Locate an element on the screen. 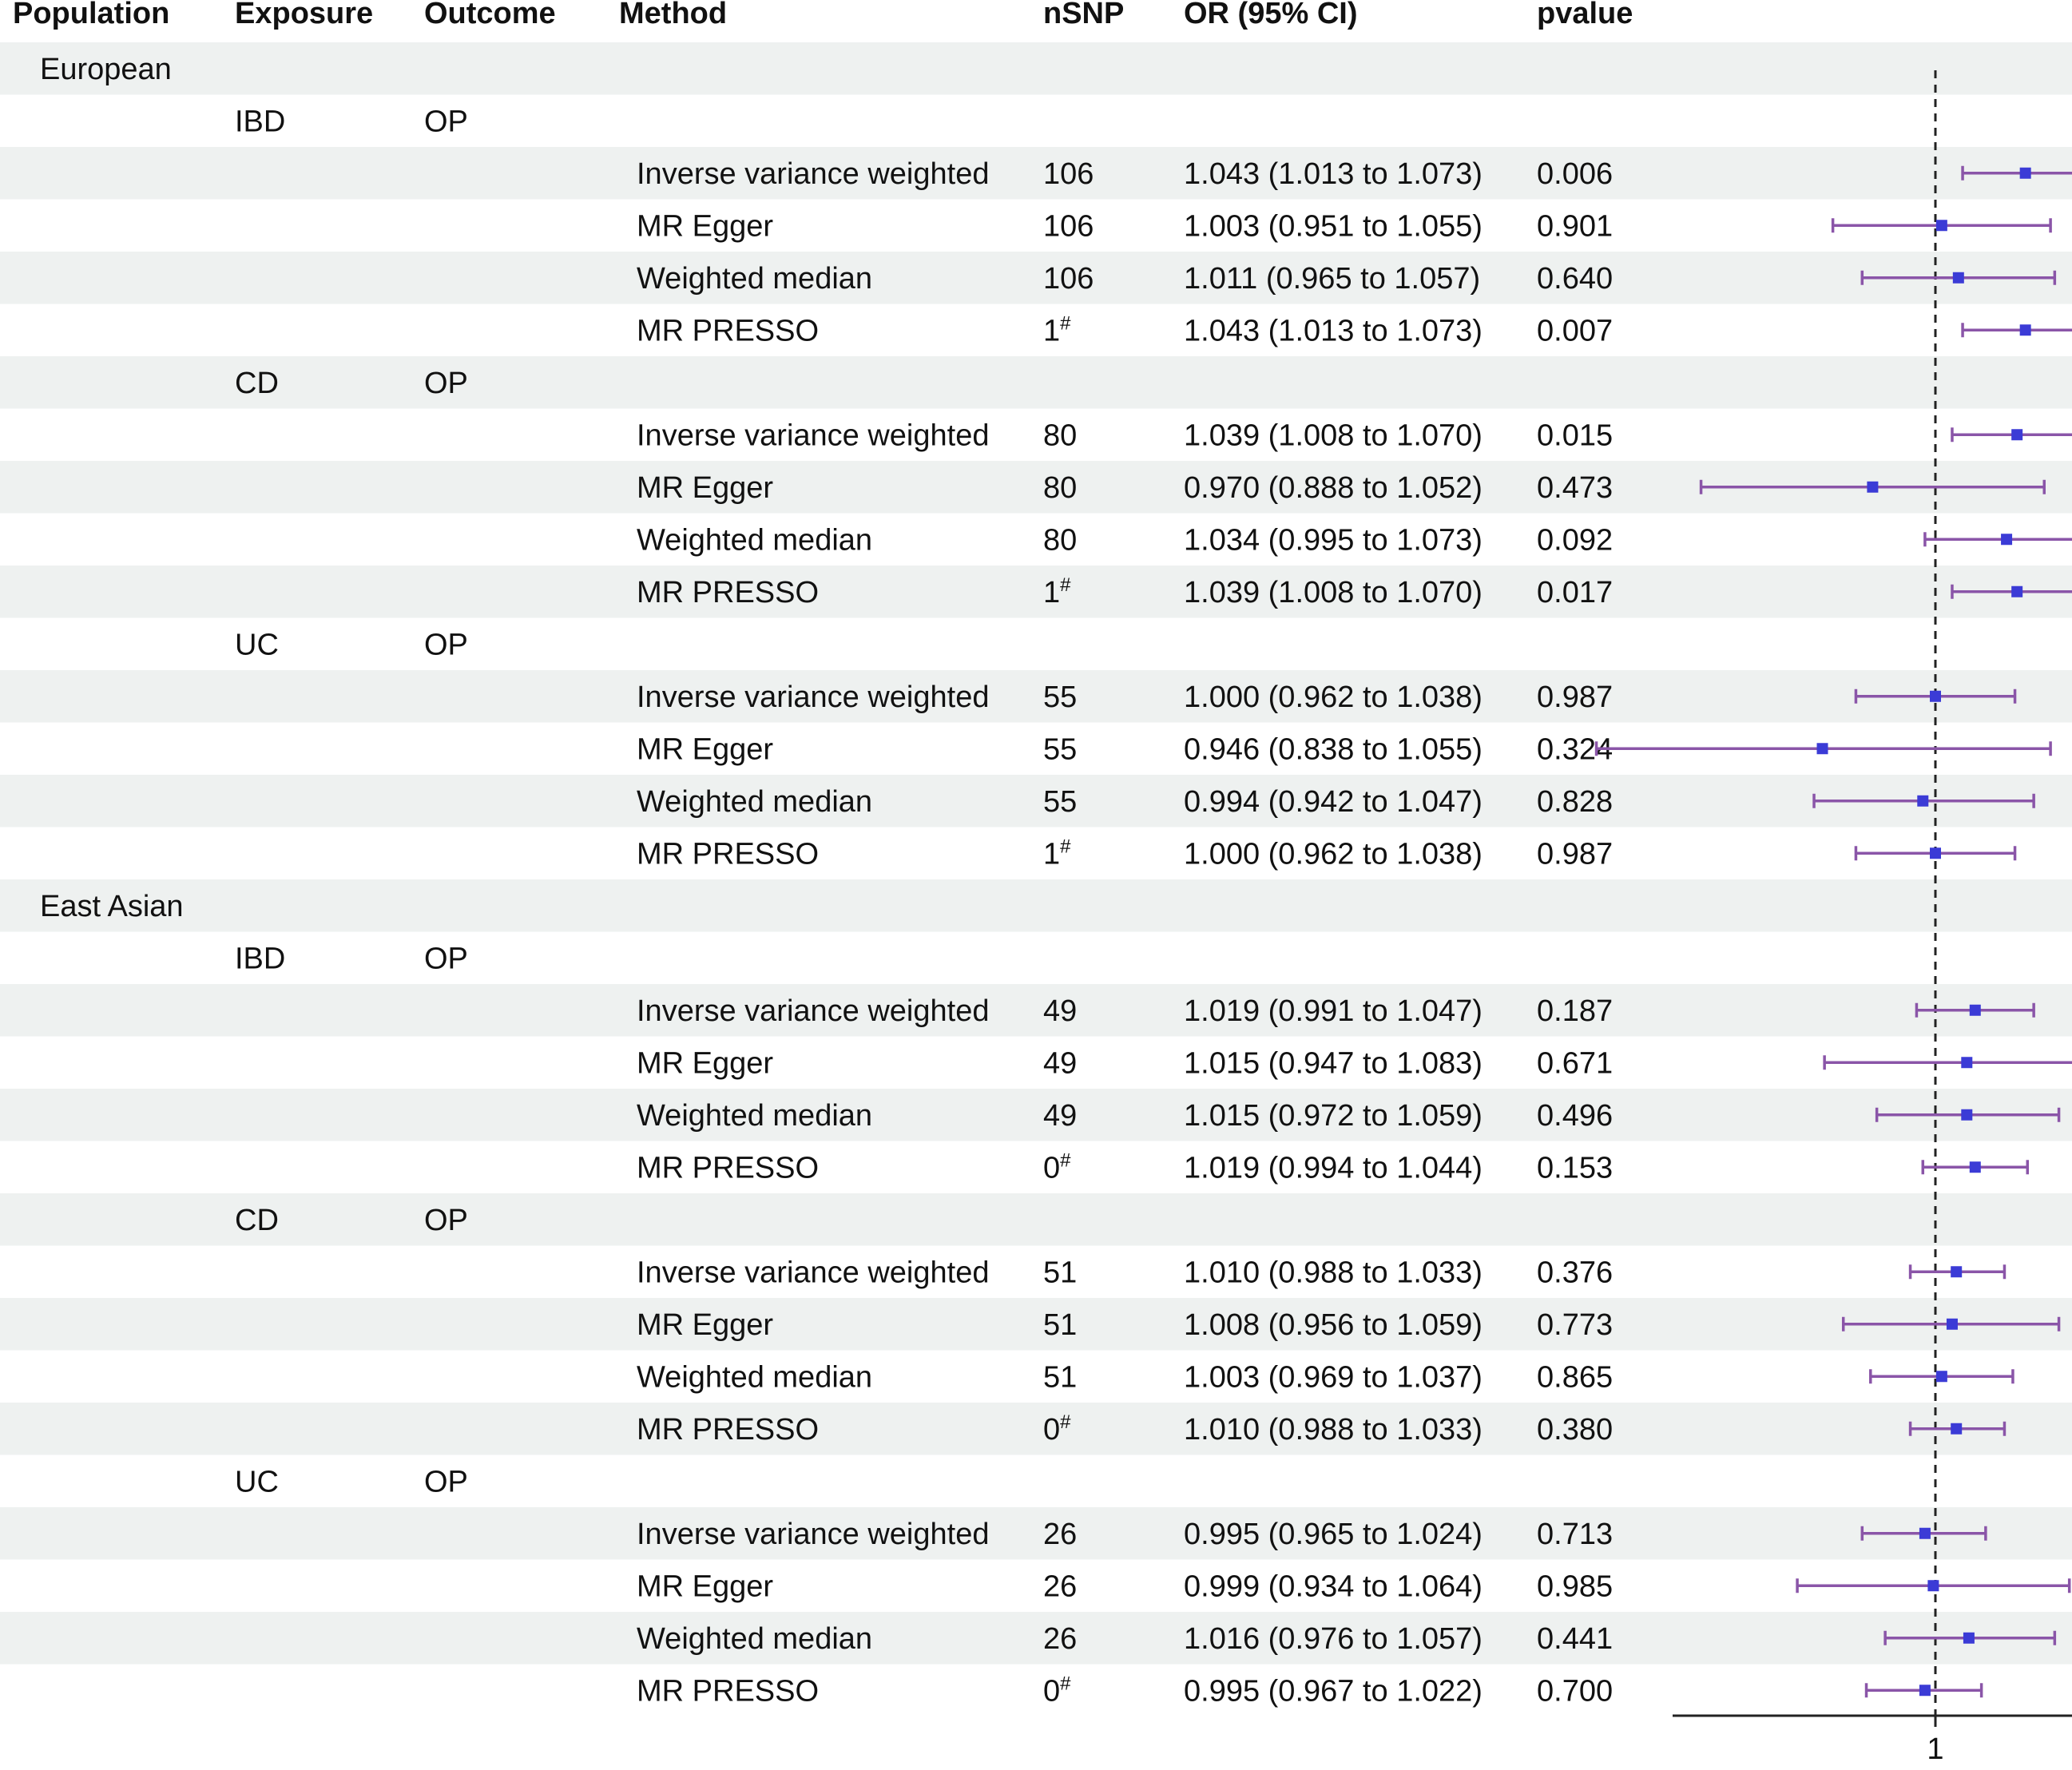 The height and width of the screenshot is (1770, 2072). or-ci-value: 1.015 (0.972 to 1.059) is located at coordinates (1333, 1116).